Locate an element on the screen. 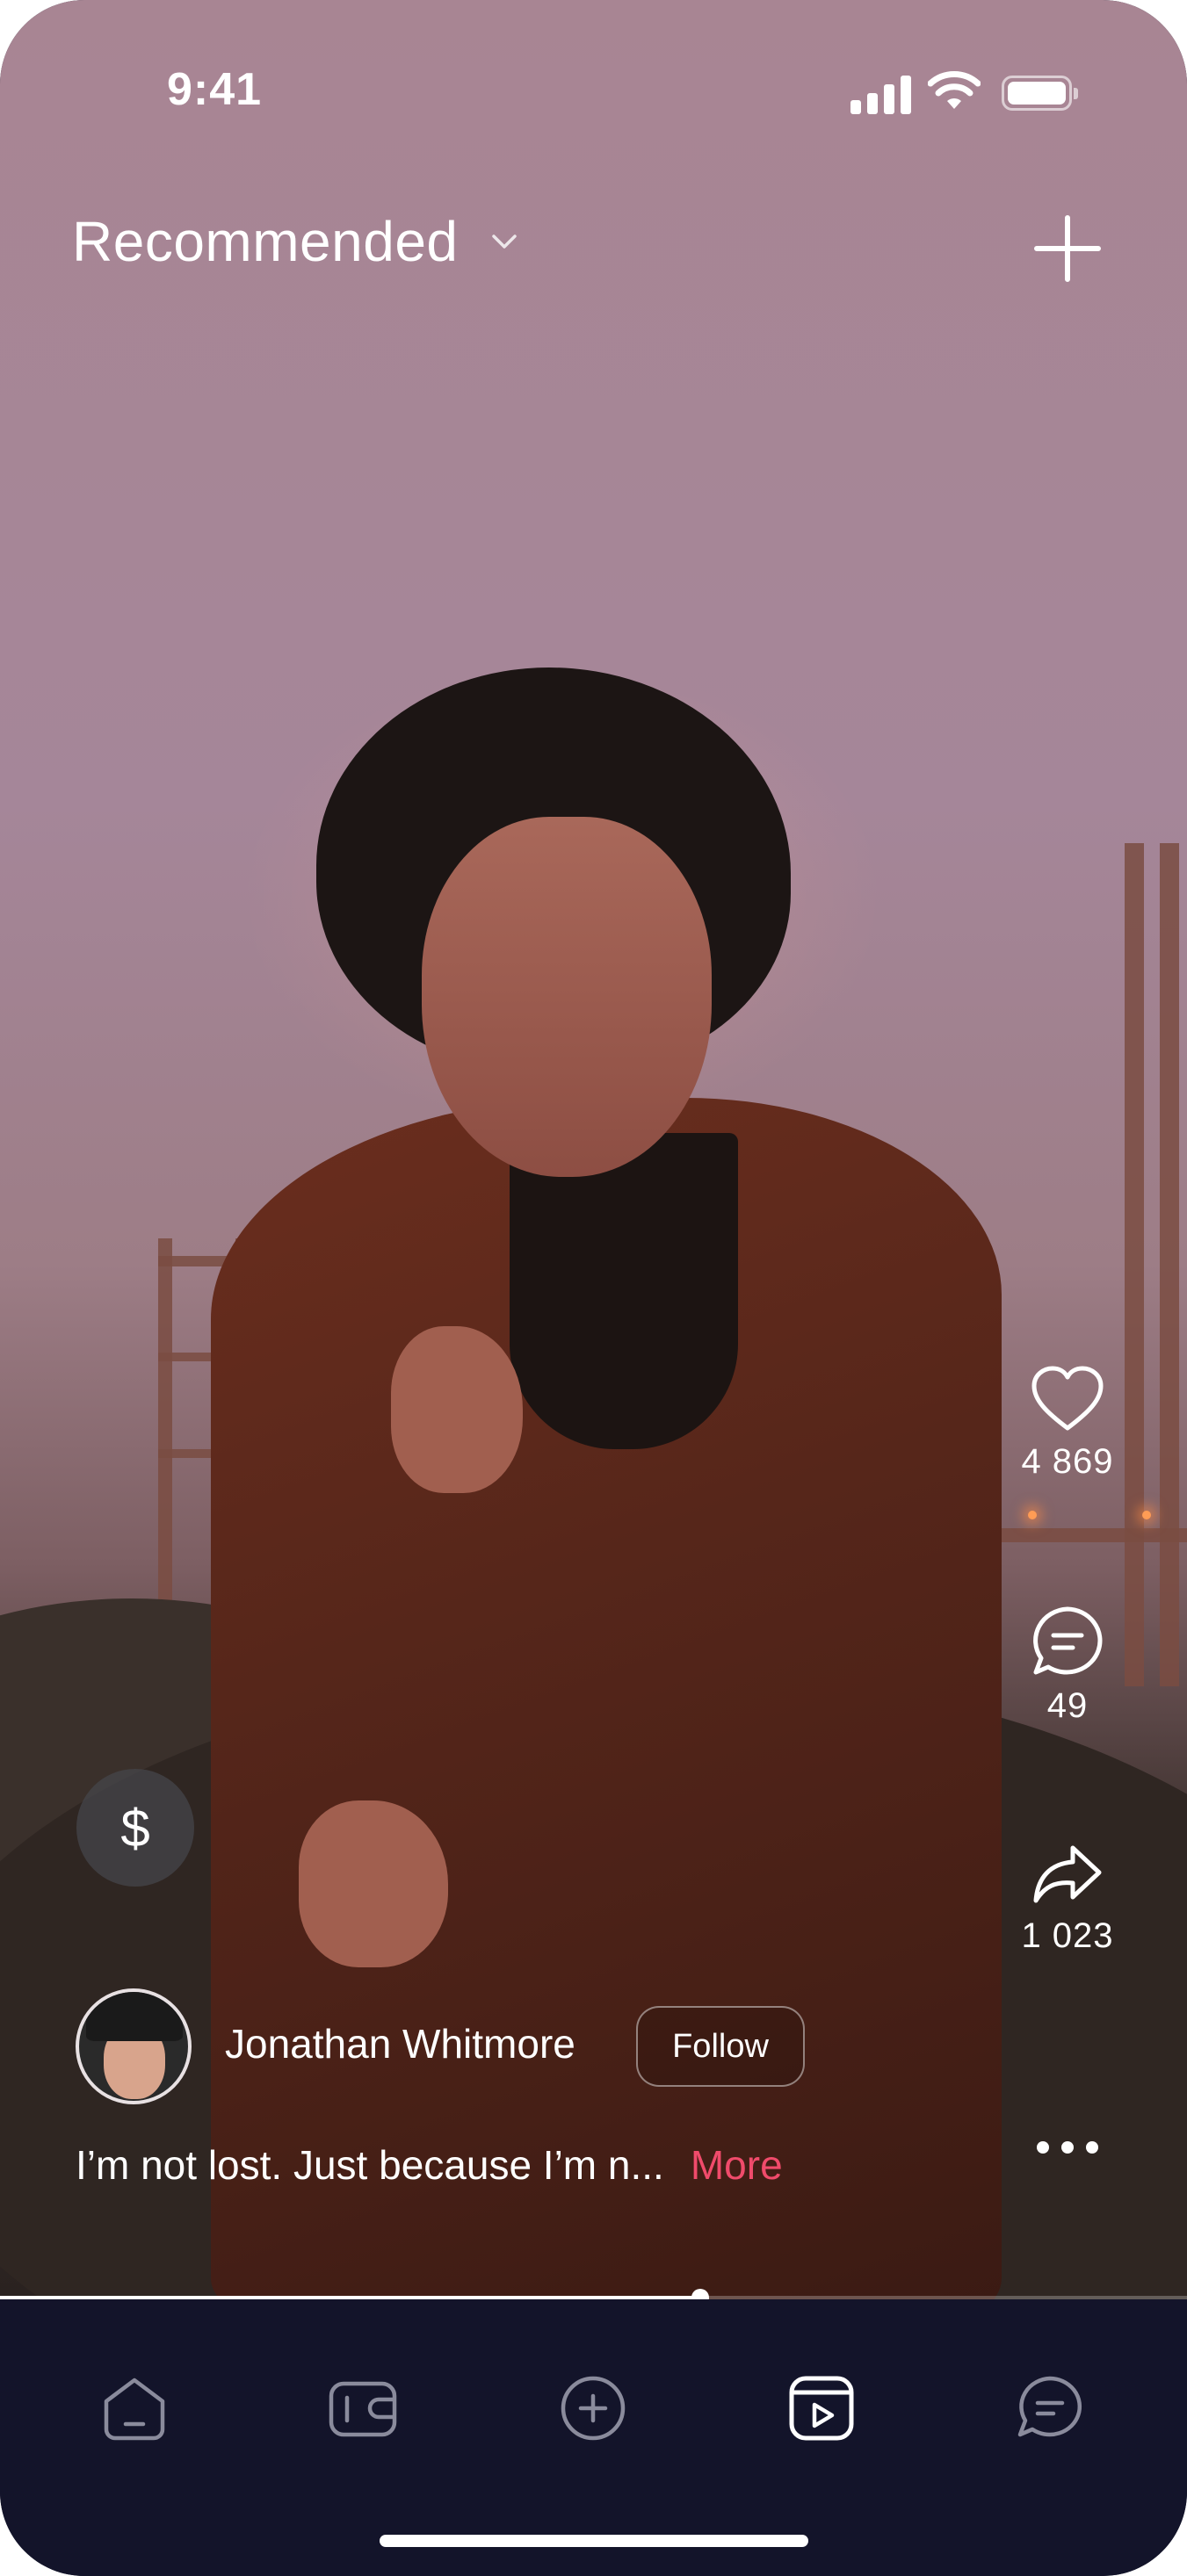  more-options-action is located at coordinates (1067, 2147).